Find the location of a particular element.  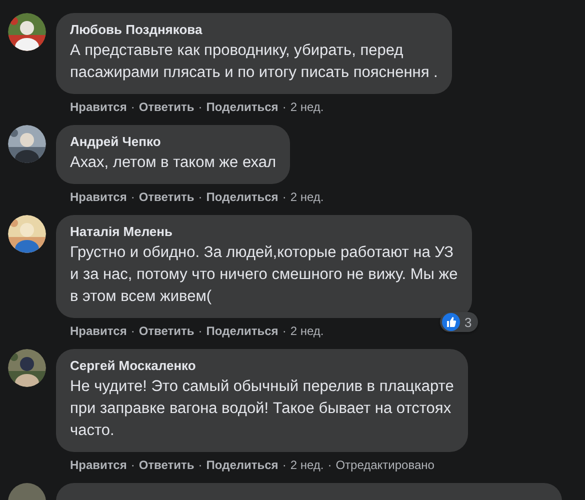

thumbs-up-icon is located at coordinates (451, 322).